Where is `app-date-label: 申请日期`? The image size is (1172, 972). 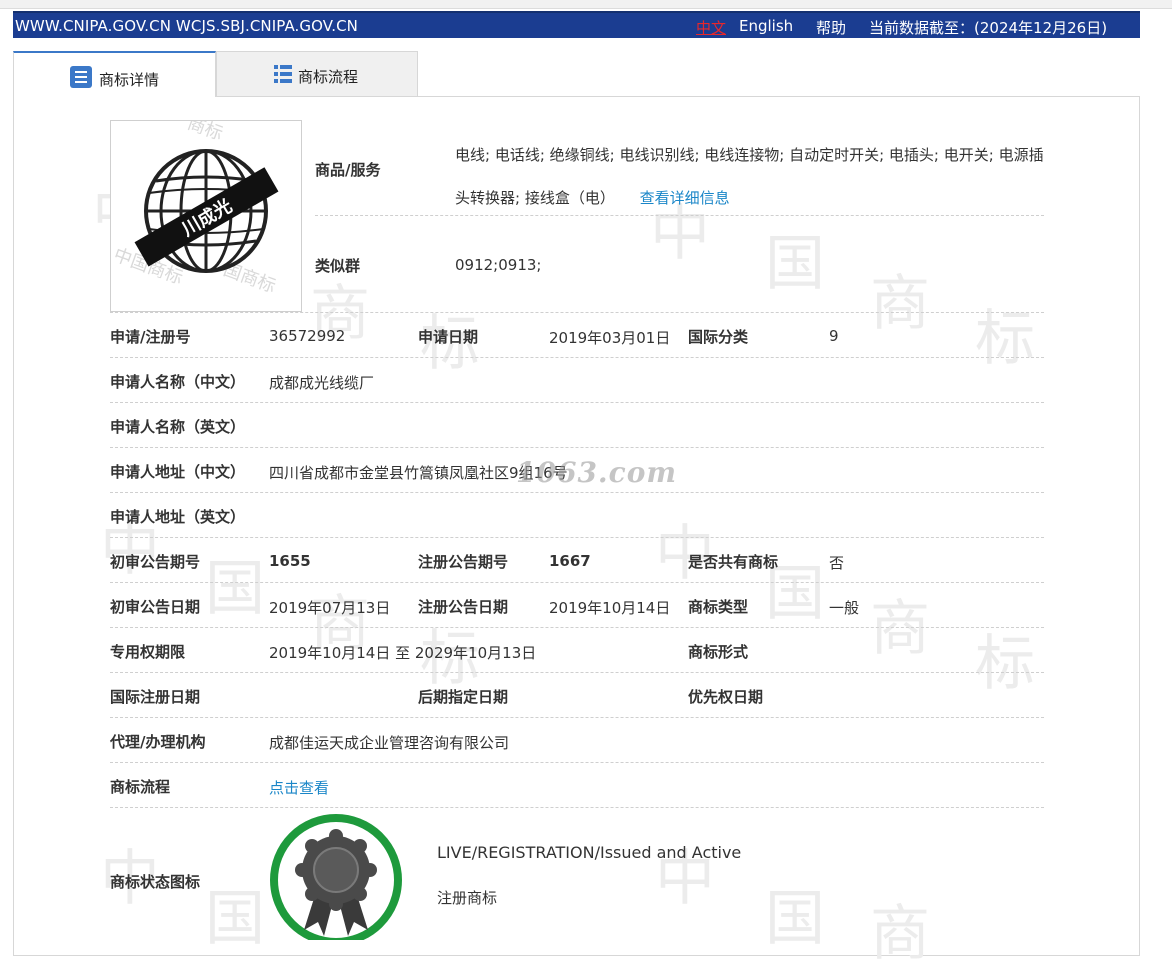
app-date-label: 申请日期 is located at coordinates (448, 337).